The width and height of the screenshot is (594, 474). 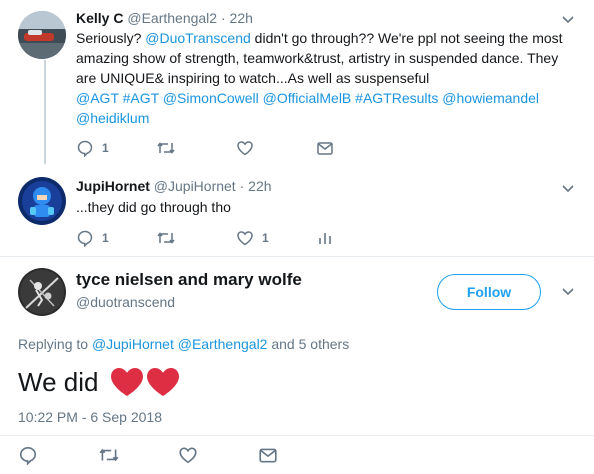 I want to click on text-part: Seriously?, so click(x=111, y=38).